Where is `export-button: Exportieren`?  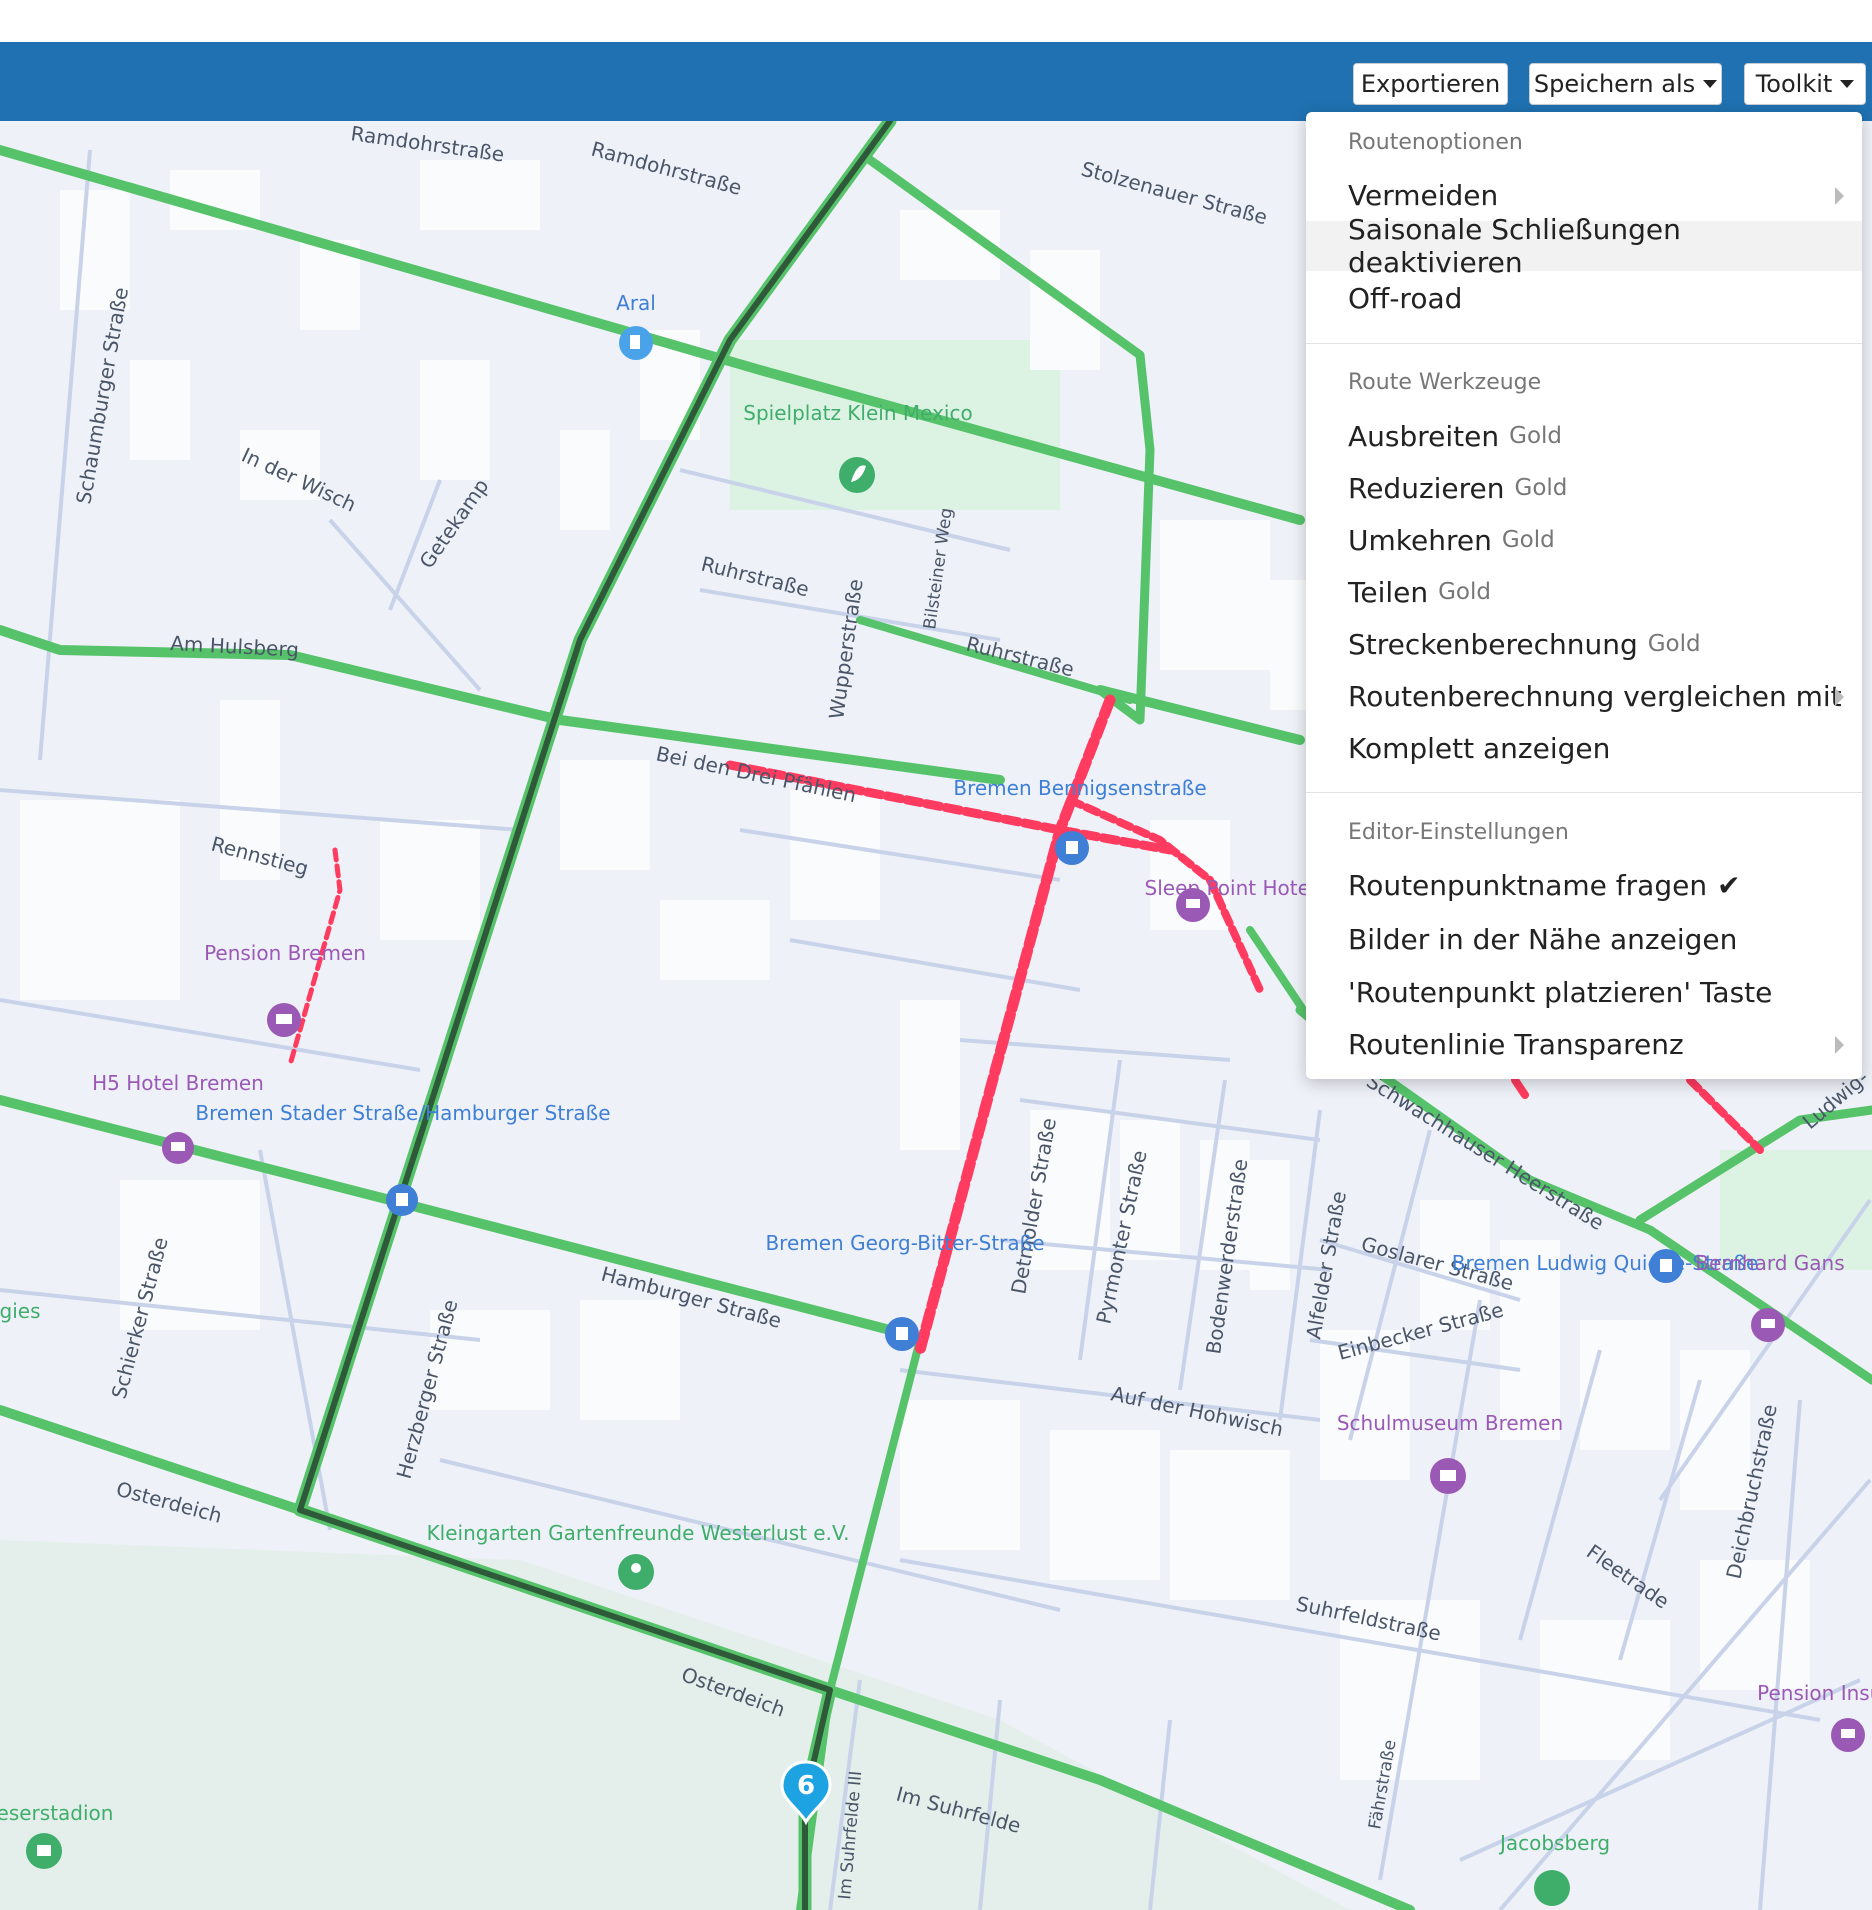
export-button: Exportieren is located at coordinates (1430, 84).